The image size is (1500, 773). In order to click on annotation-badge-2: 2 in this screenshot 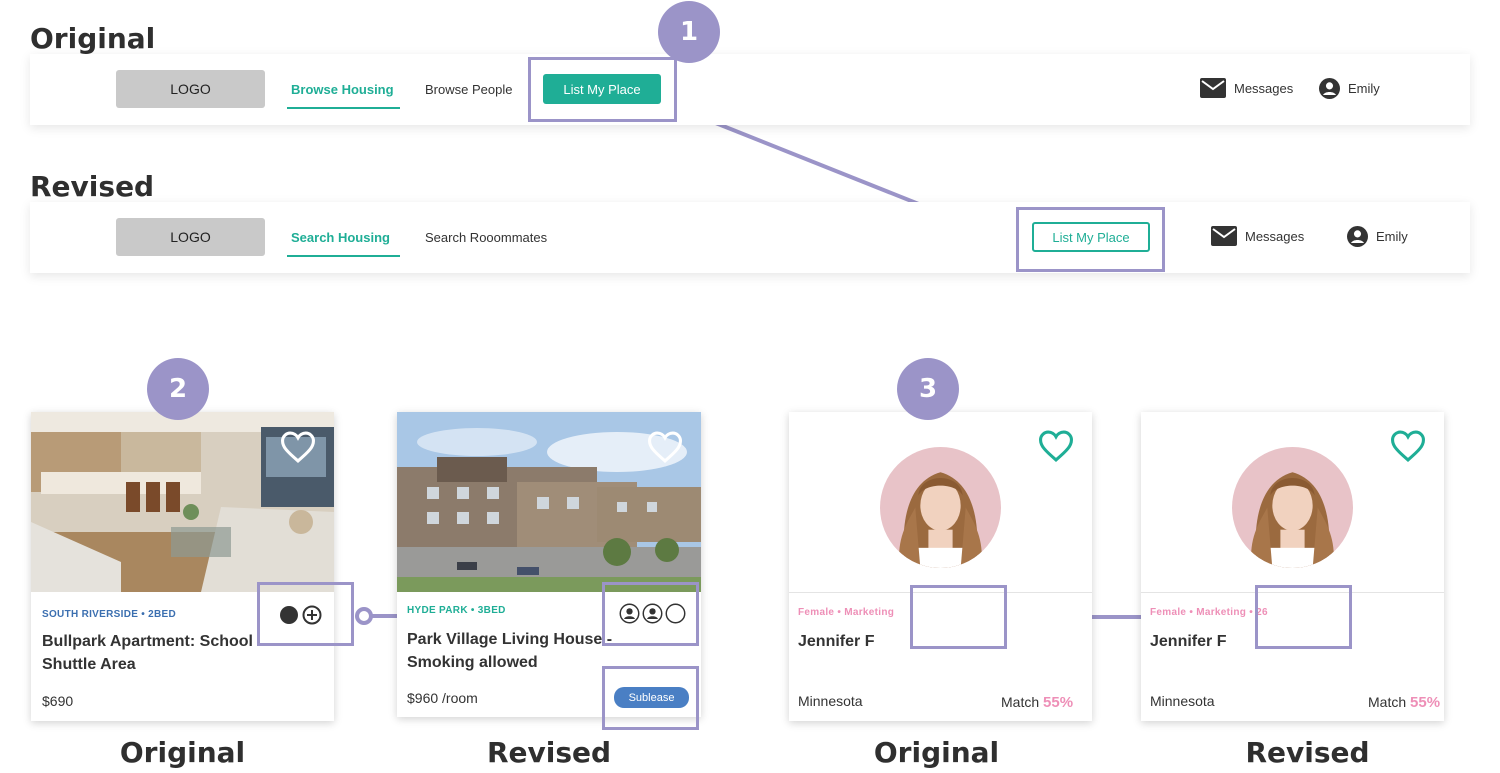, I will do `click(178, 389)`.